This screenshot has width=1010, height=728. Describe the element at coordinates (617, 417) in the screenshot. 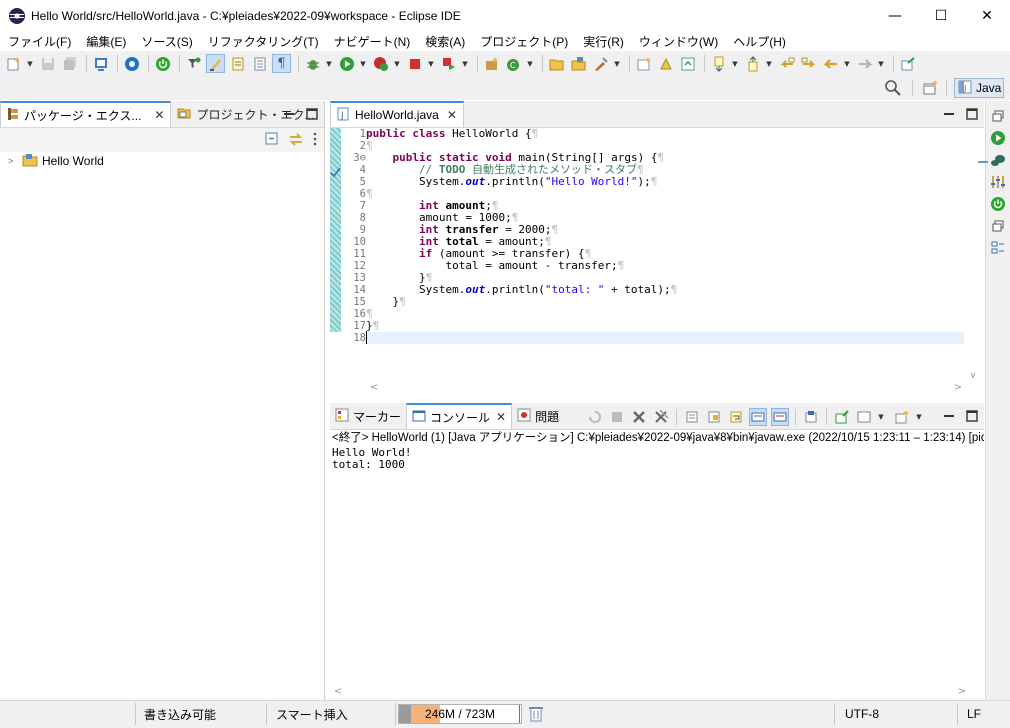

I see `terminate-console-icon` at that location.